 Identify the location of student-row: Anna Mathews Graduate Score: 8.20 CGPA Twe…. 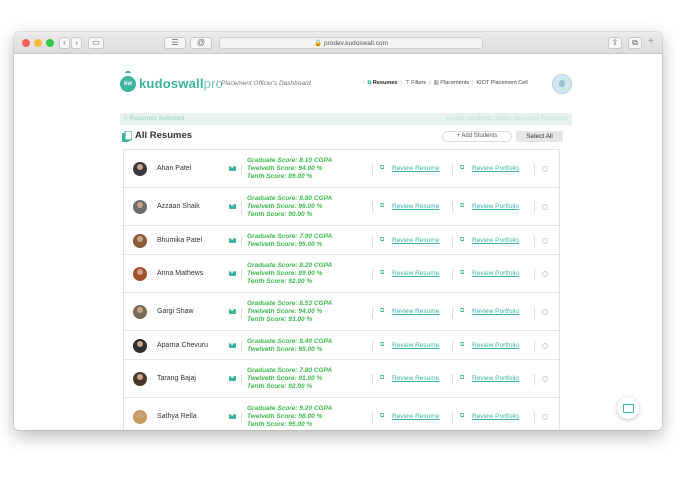
(341, 274).